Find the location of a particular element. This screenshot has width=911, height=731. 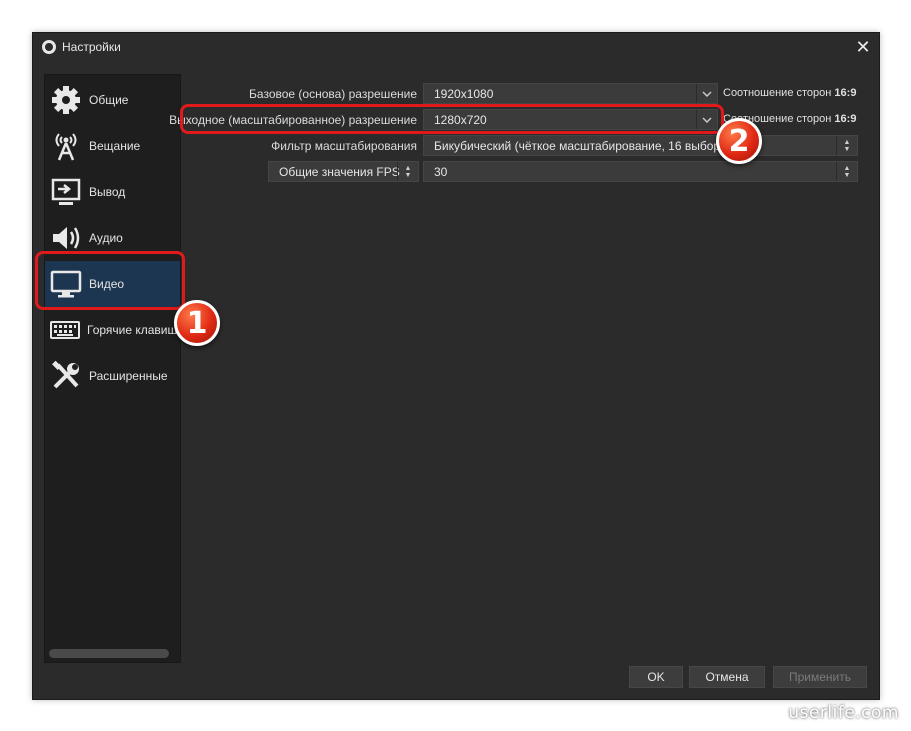

base-aspect-ratio: Соотношение сторон 16:9 is located at coordinates (789, 93).